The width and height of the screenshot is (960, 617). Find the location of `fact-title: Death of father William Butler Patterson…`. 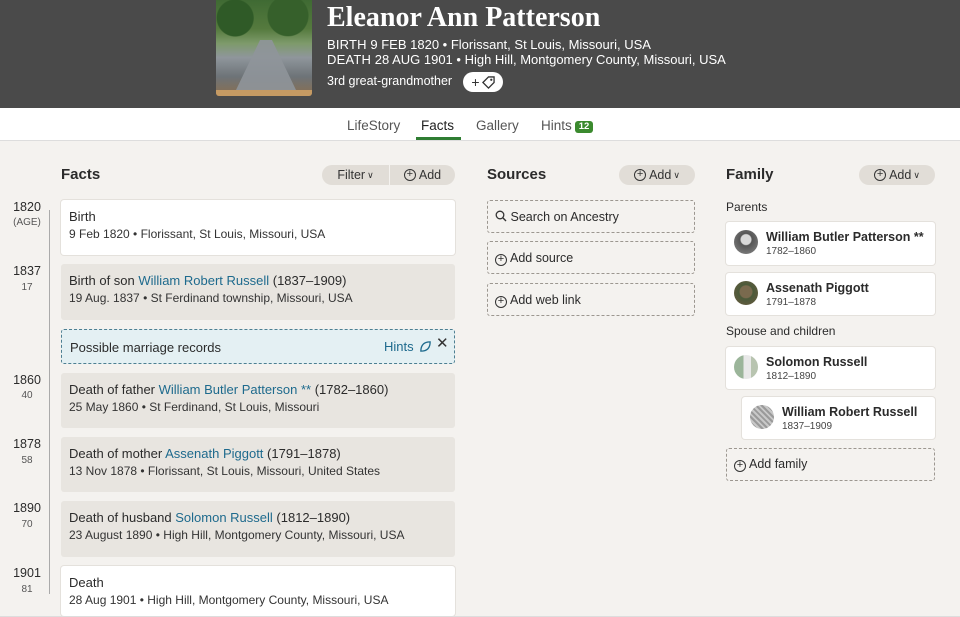

fact-title: Death of father William Butler Patterson… is located at coordinates (258, 389).